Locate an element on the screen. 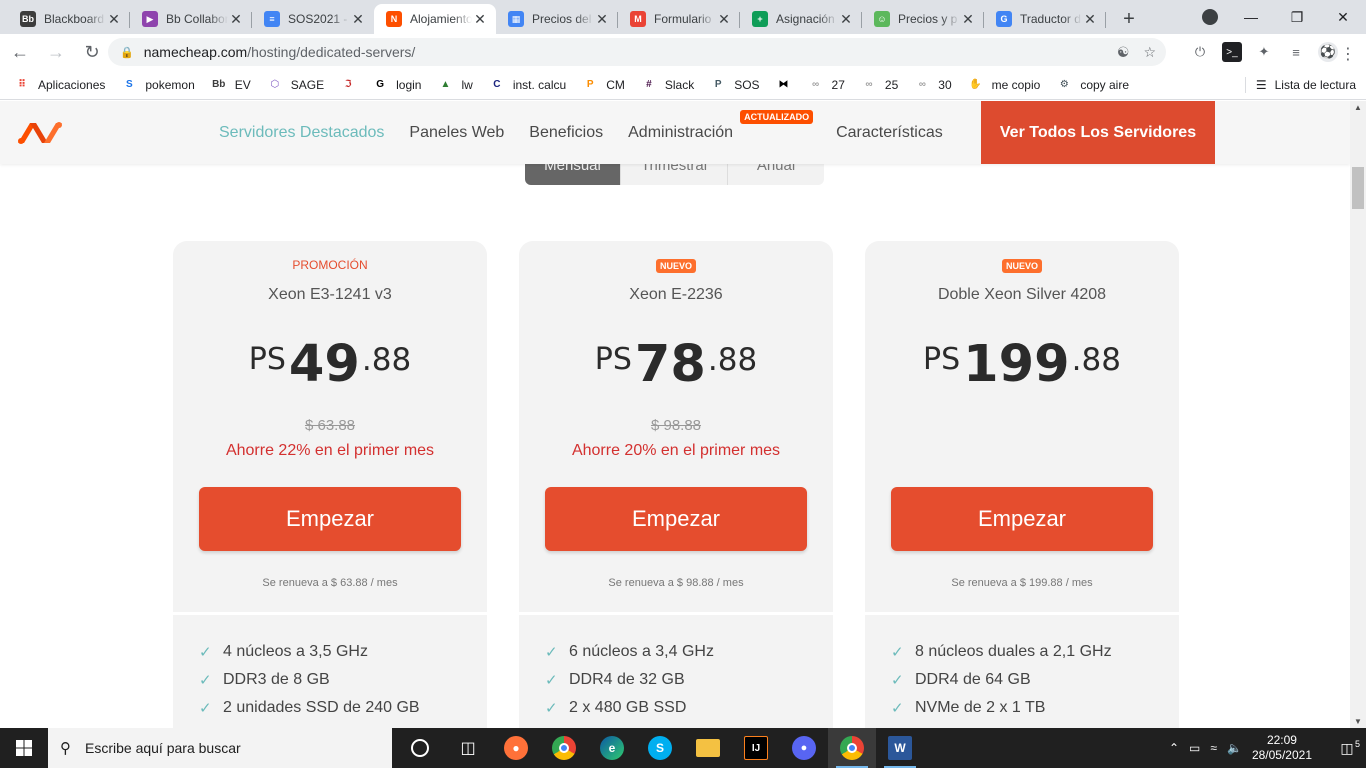 This screenshot has width=1366, height=768. bookmark-item: ⠿ Aplicaciones is located at coordinates (59, 85).